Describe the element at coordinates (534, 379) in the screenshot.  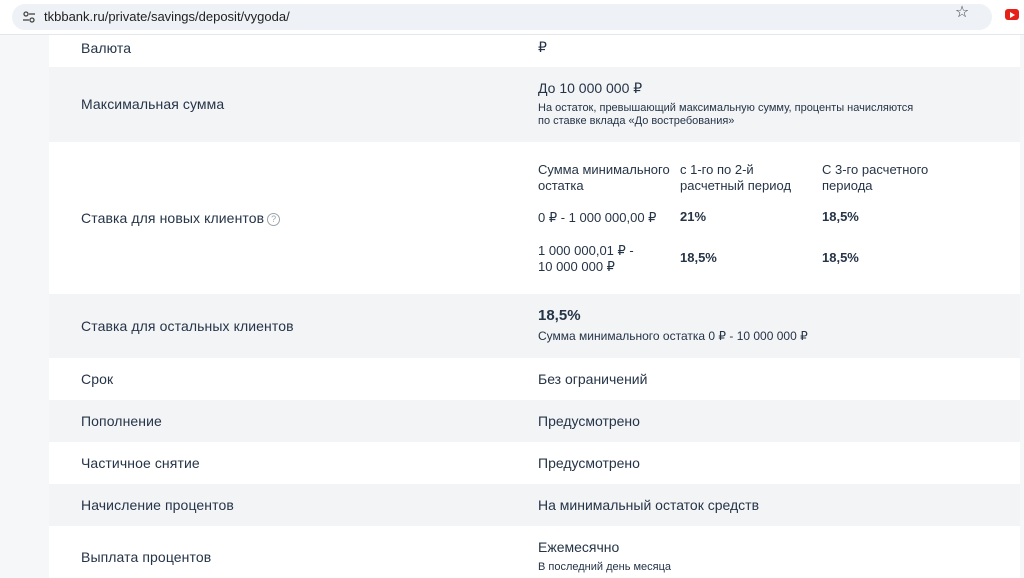
I see `row-term: Срок Без ограничений` at that location.